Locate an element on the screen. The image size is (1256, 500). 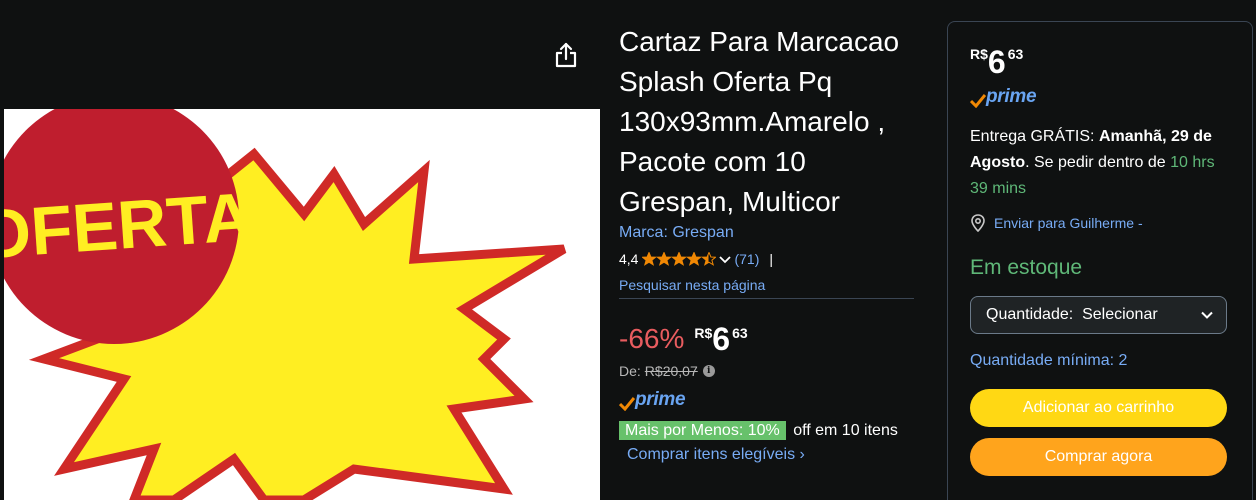
quantity-label: Quantidade: Selecionar is located at coordinates (1072, 315).